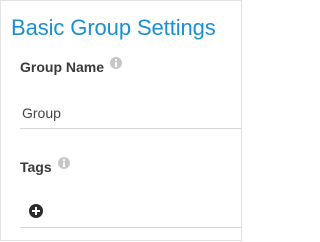  I want to click on tags-label: Tags, so click(36, 167).